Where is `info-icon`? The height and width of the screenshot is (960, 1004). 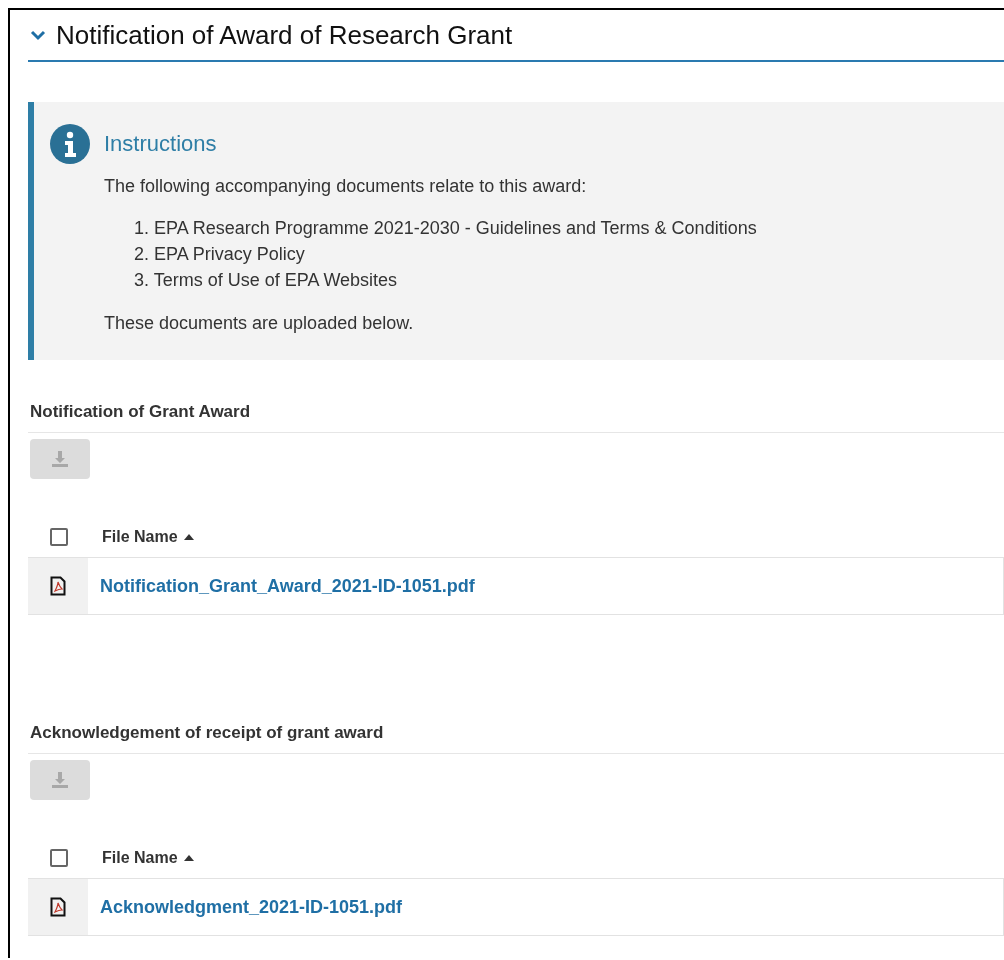
info-icon is located at coordinates (70, 144).